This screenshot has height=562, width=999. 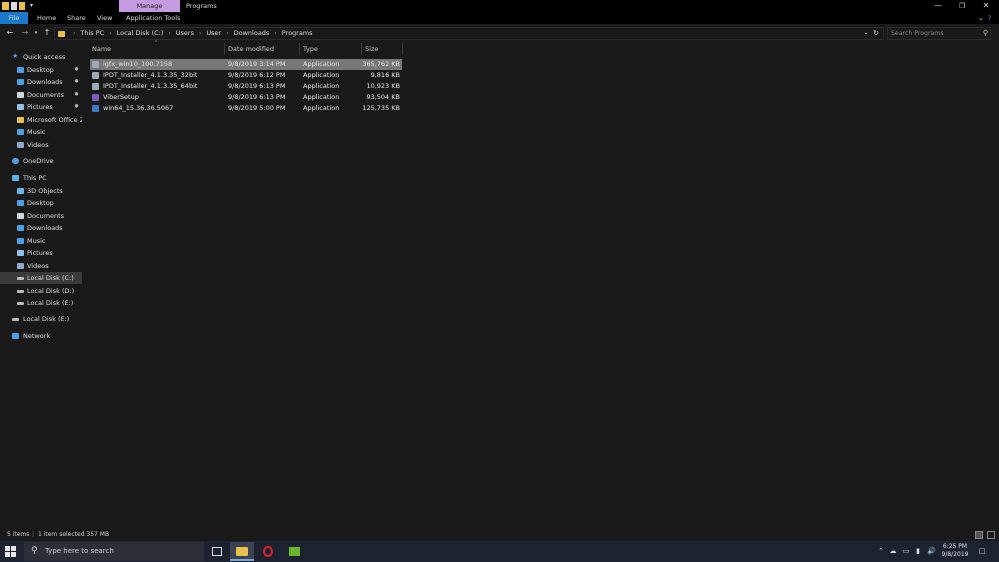 What do you see at coordinates (217, 551) in the screenshot?
I see `task-view-icon` at bounding box center [217, 551].